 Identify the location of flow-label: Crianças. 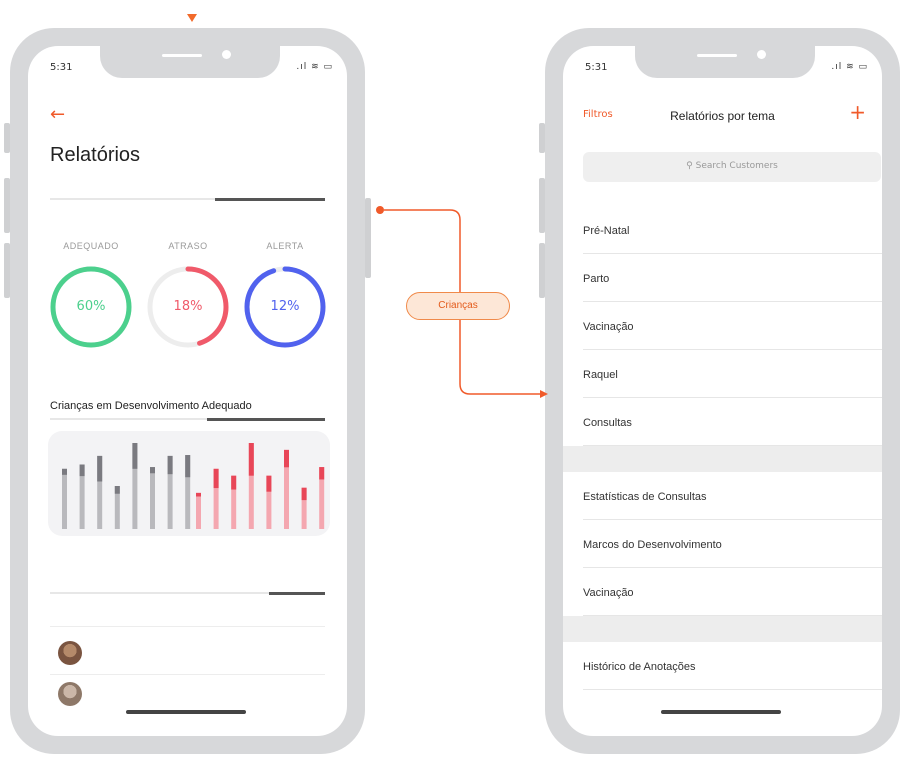
(458, 306).